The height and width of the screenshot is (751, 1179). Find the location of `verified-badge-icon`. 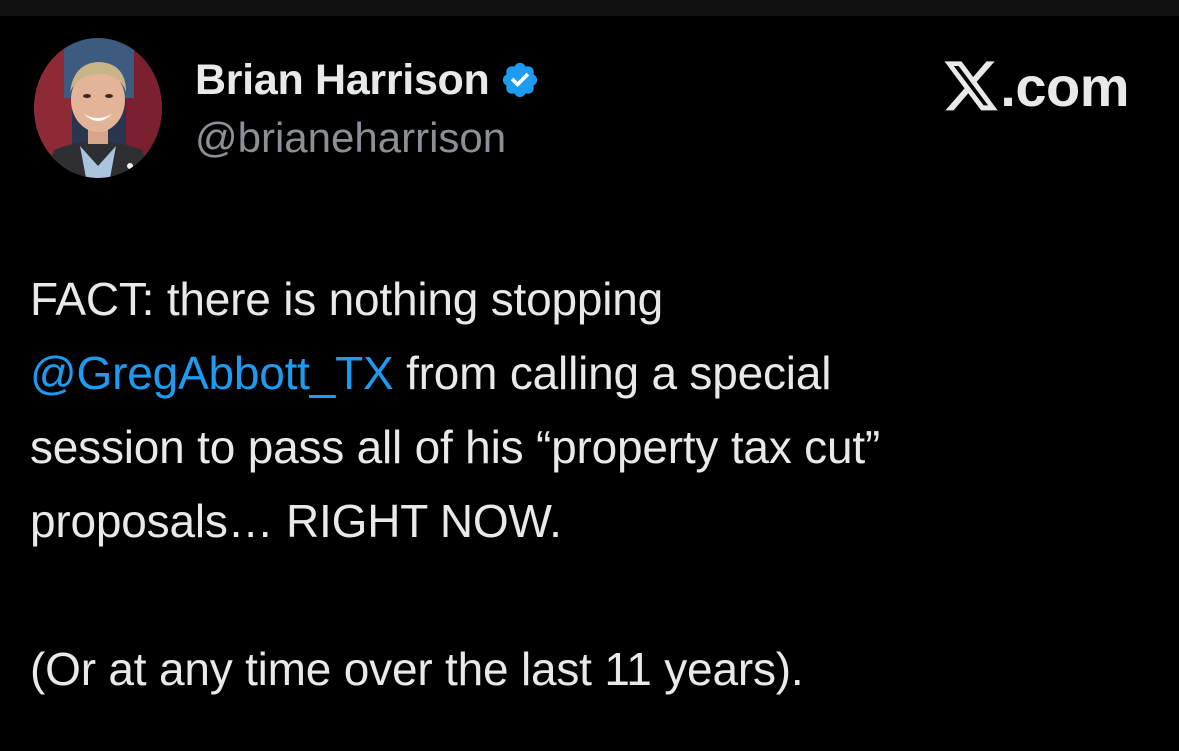

verified-badge-icon is located at coordinates (519, 80).